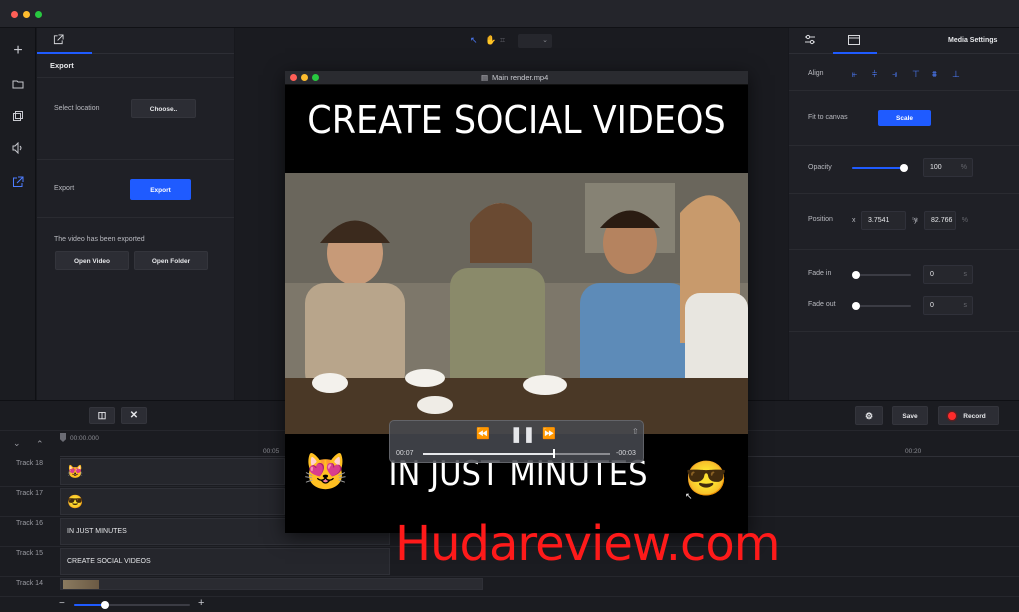  I want to click on zoom-slider-knob, so click(105, 605).